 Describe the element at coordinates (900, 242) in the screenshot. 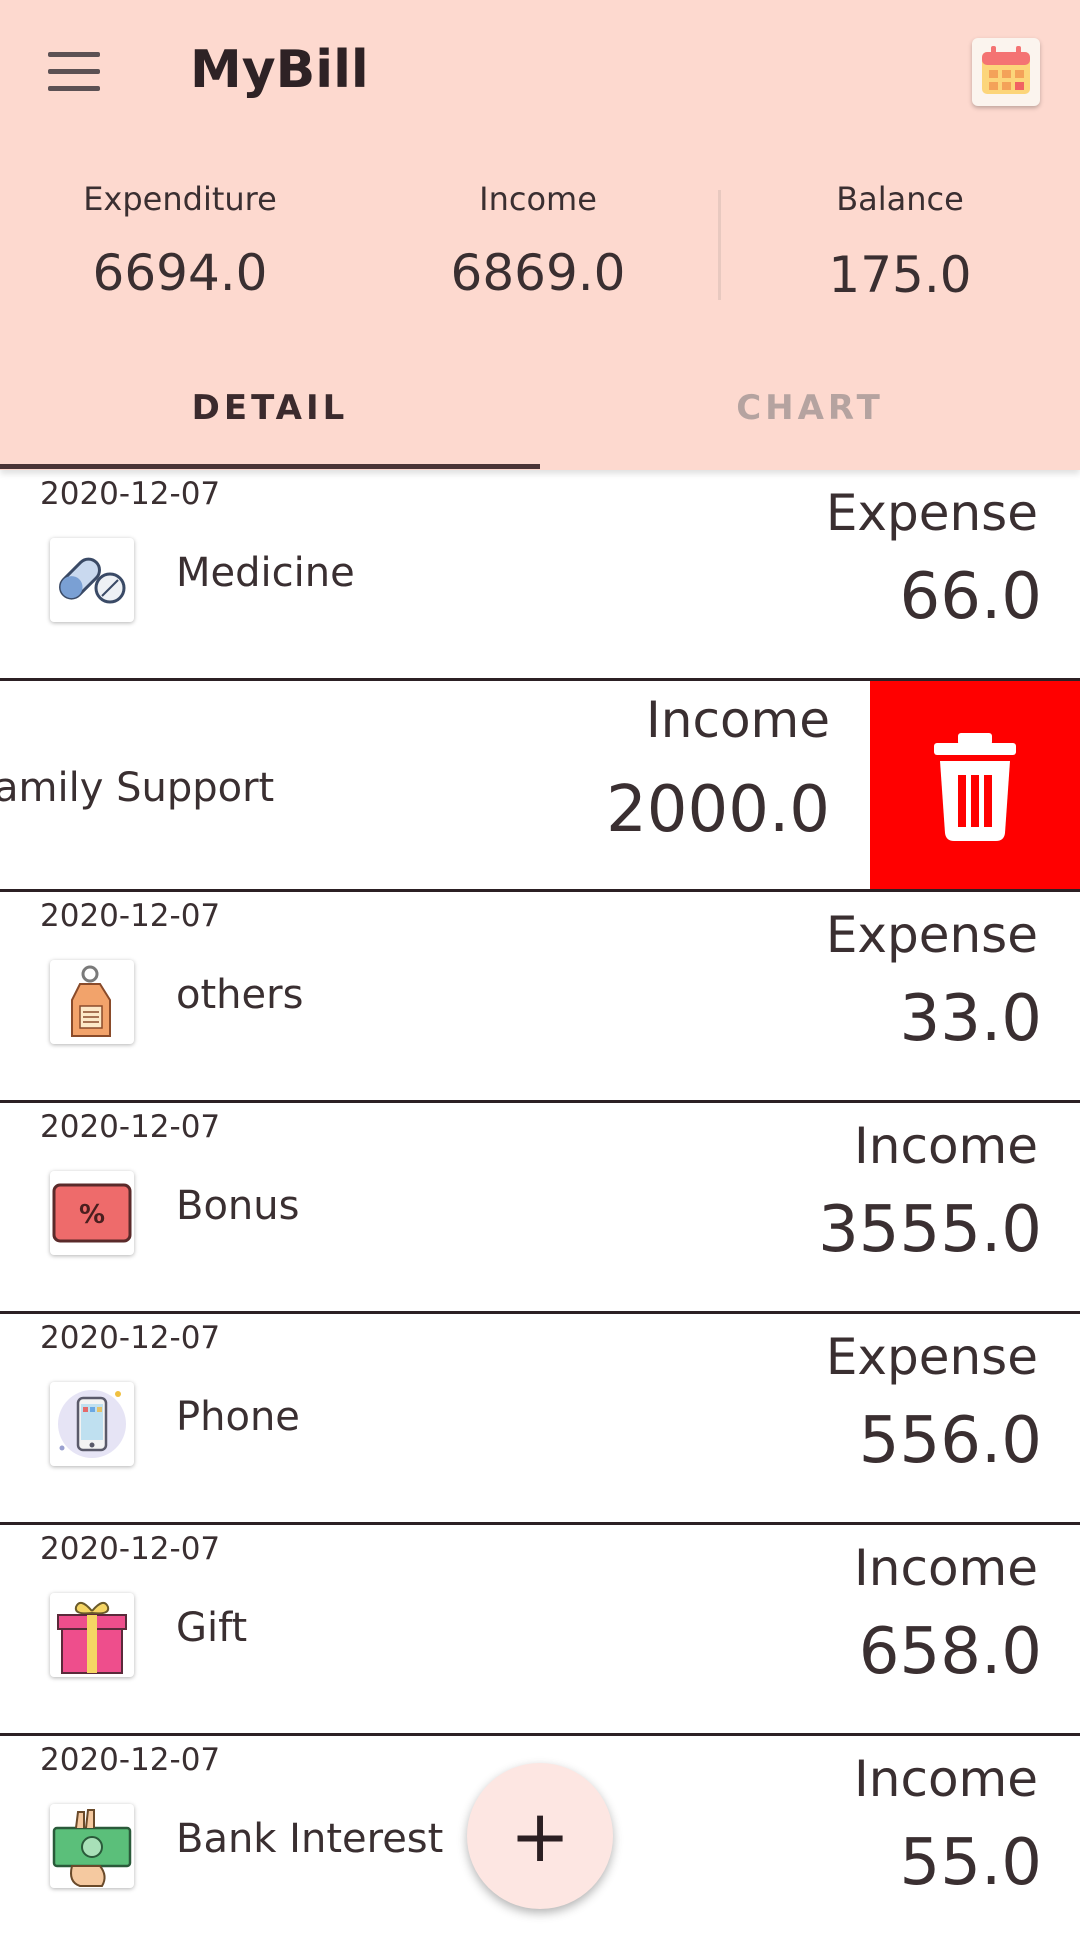

I see `balance-summary: Balance 175.0` at that location.